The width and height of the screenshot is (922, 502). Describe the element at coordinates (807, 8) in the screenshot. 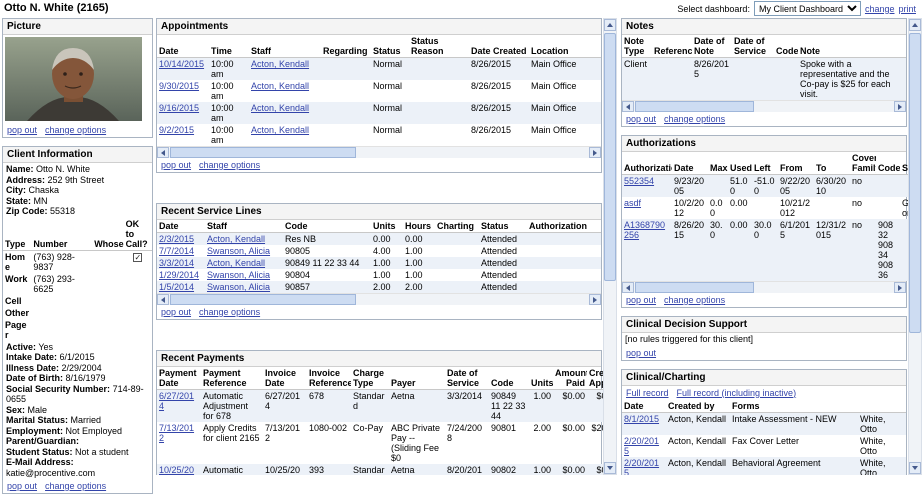

I see `dashboard-select: My Client Dashboard` at that location.